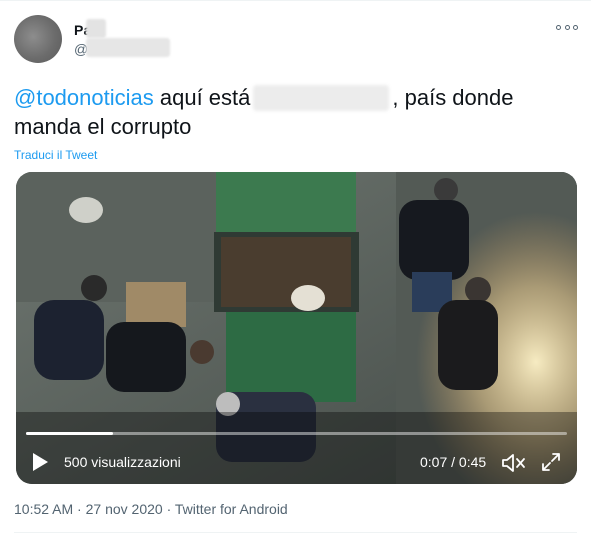 This screenshot has width=591, height=540. I want to click on fullscreen-icon, so click(551, 462).